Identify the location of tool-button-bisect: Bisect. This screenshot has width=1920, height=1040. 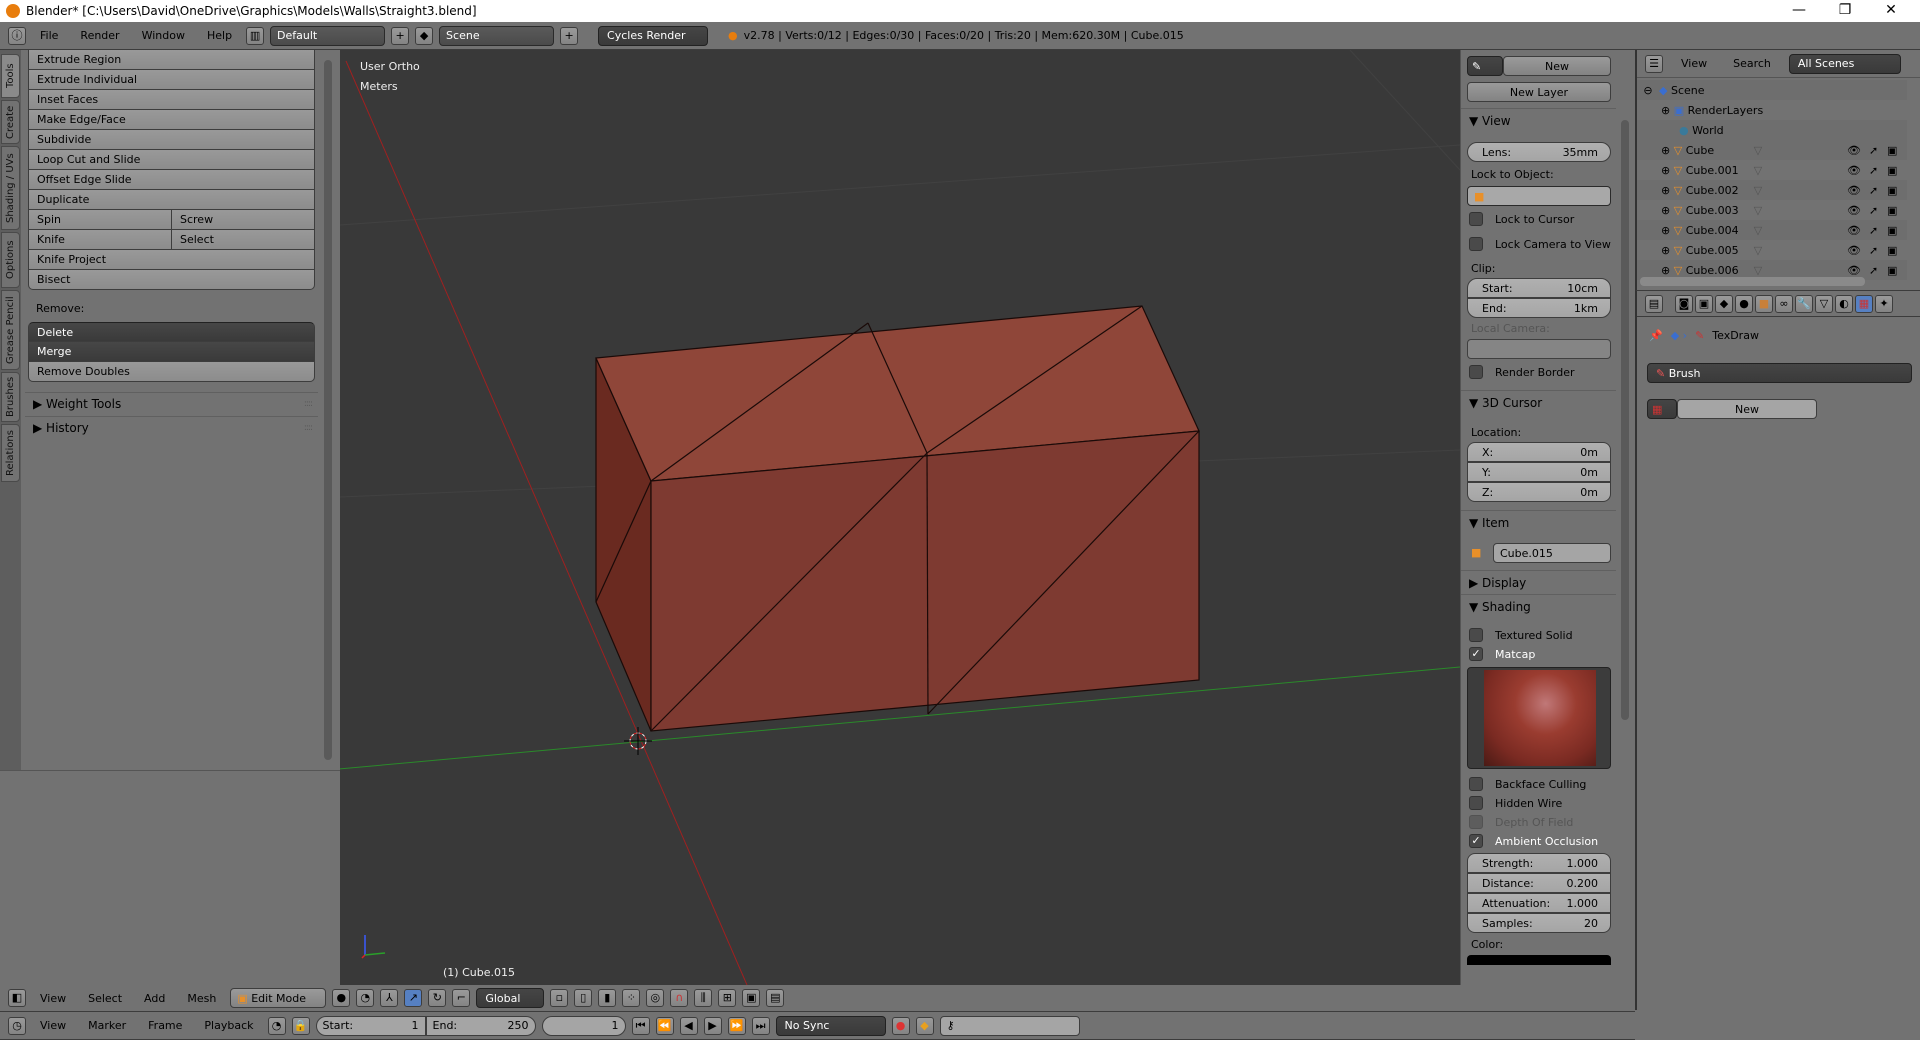
(171, 280).